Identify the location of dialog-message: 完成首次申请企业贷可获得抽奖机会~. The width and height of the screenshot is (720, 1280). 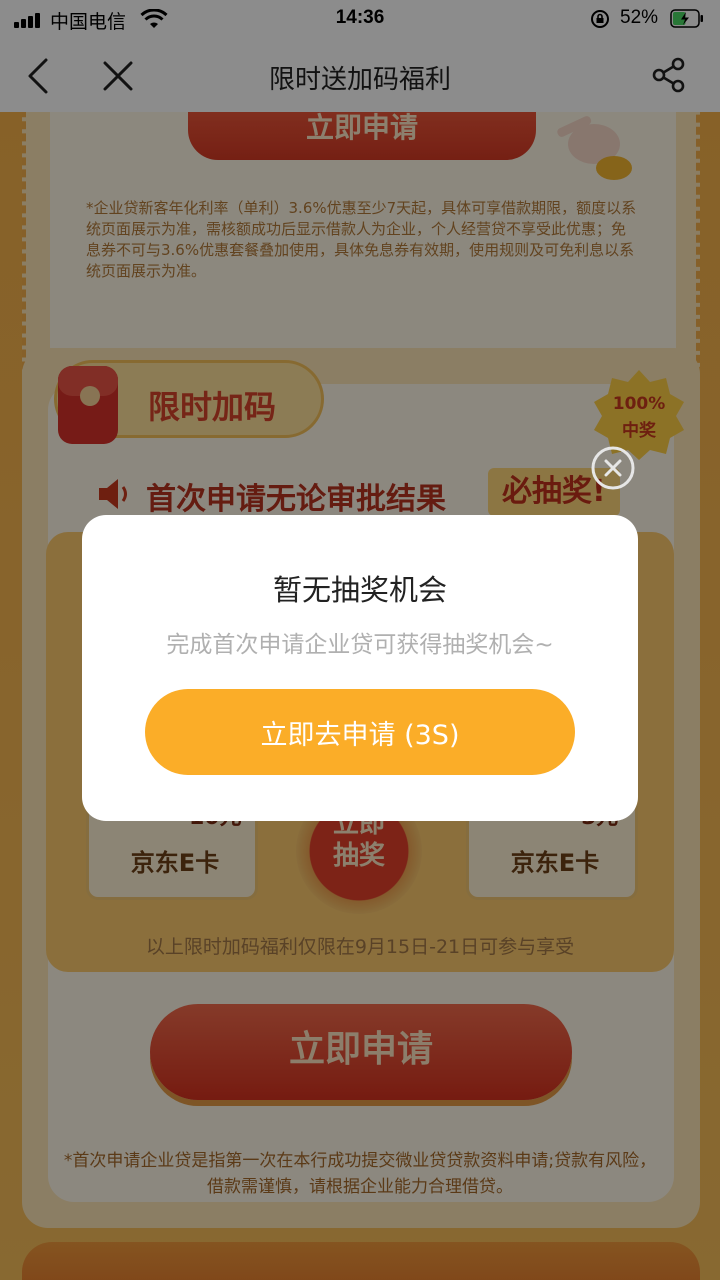
(360, 645).